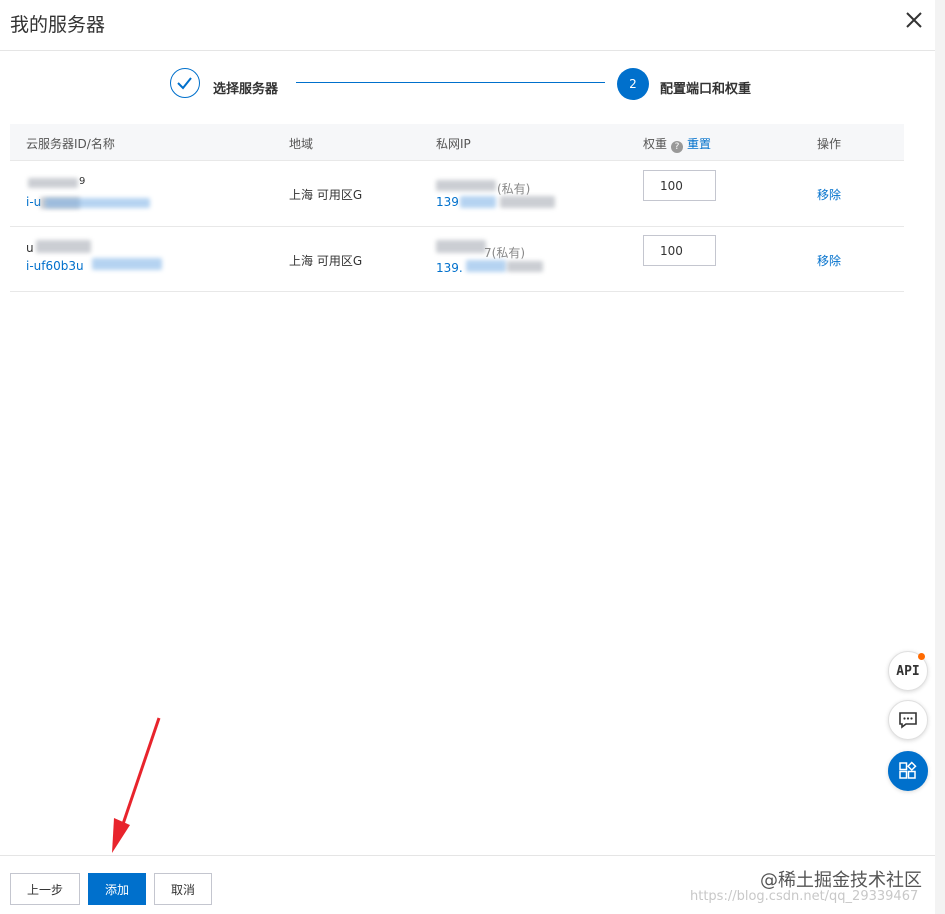 The height and width of the screenshot is (914, 945). I want to click on chat-button, so click(908, 720).